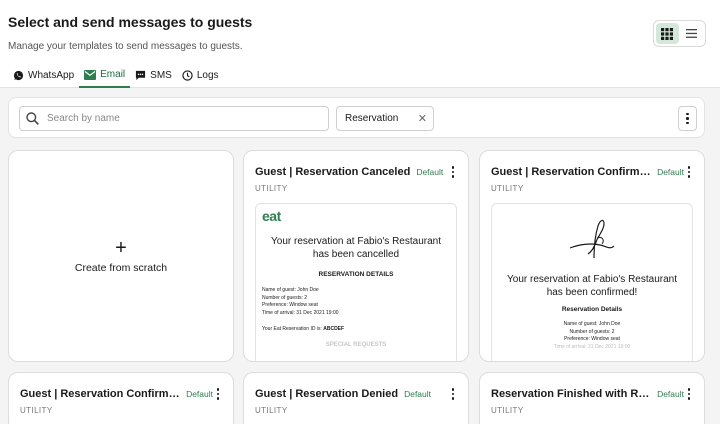  I want to click on reservation-filter-chip: Reservation ✕, so click(385, 118).